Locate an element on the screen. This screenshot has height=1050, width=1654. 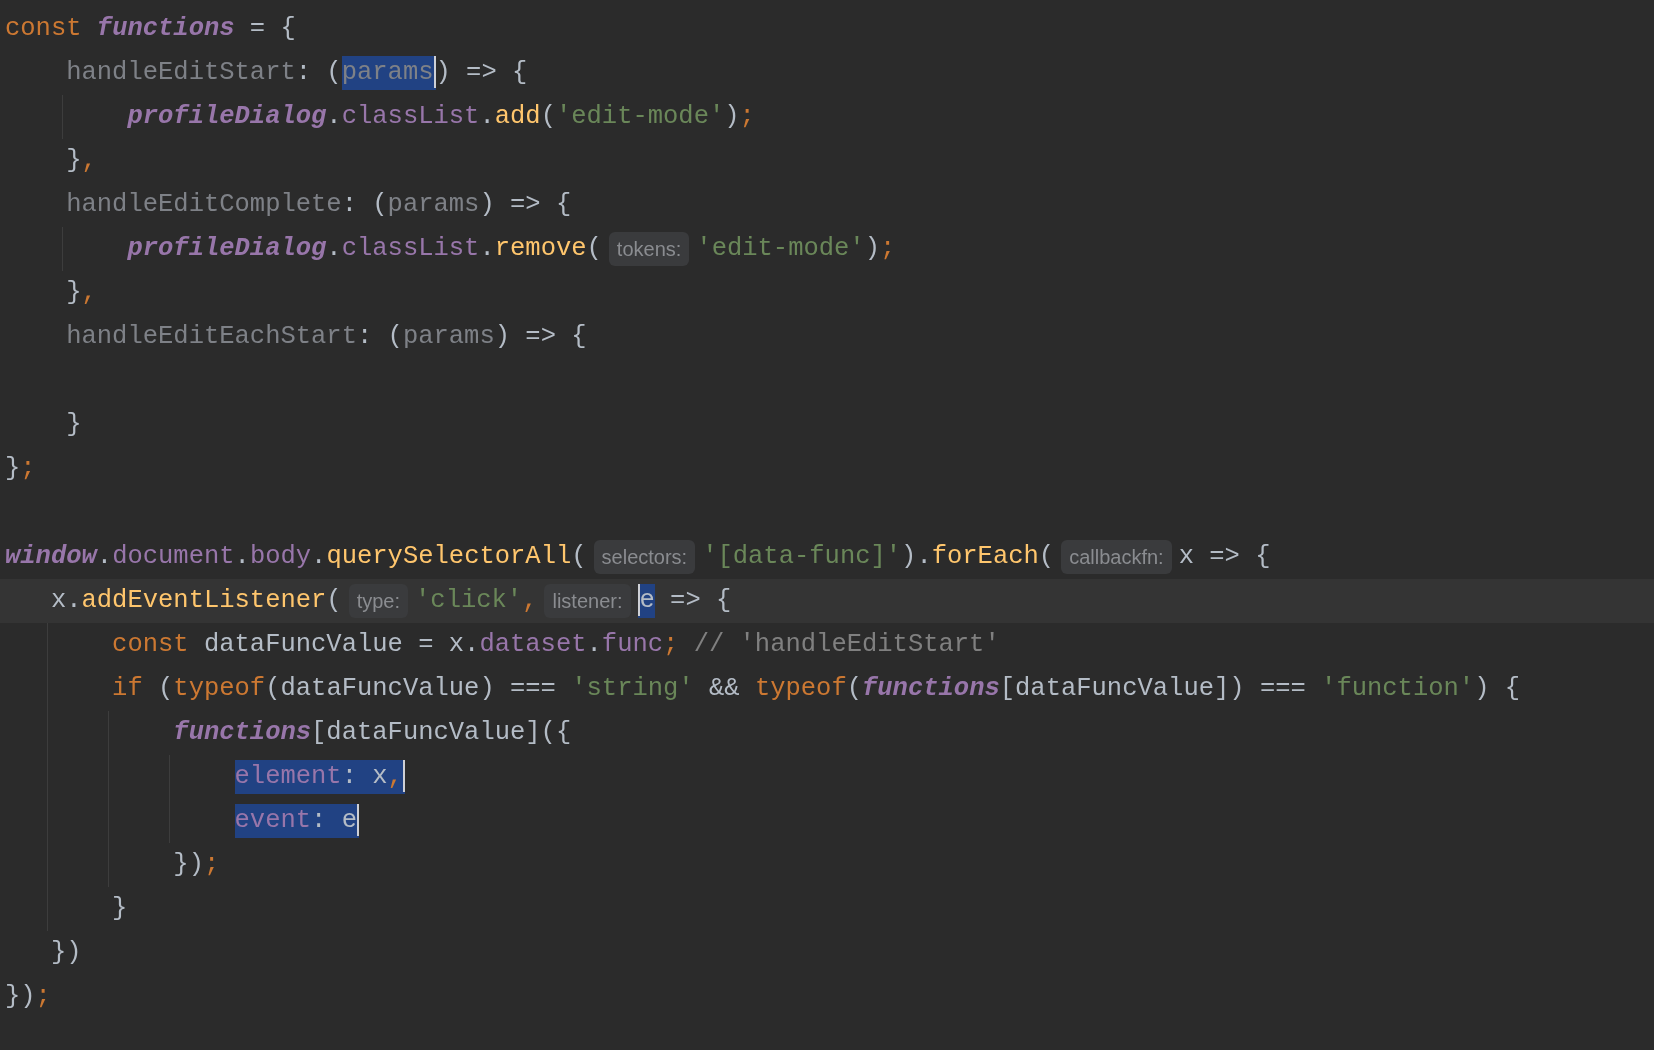
code-text: const dataFuncValue = x.dataset.func; // 'handleEditStart' is located at coordinates (502, 645).